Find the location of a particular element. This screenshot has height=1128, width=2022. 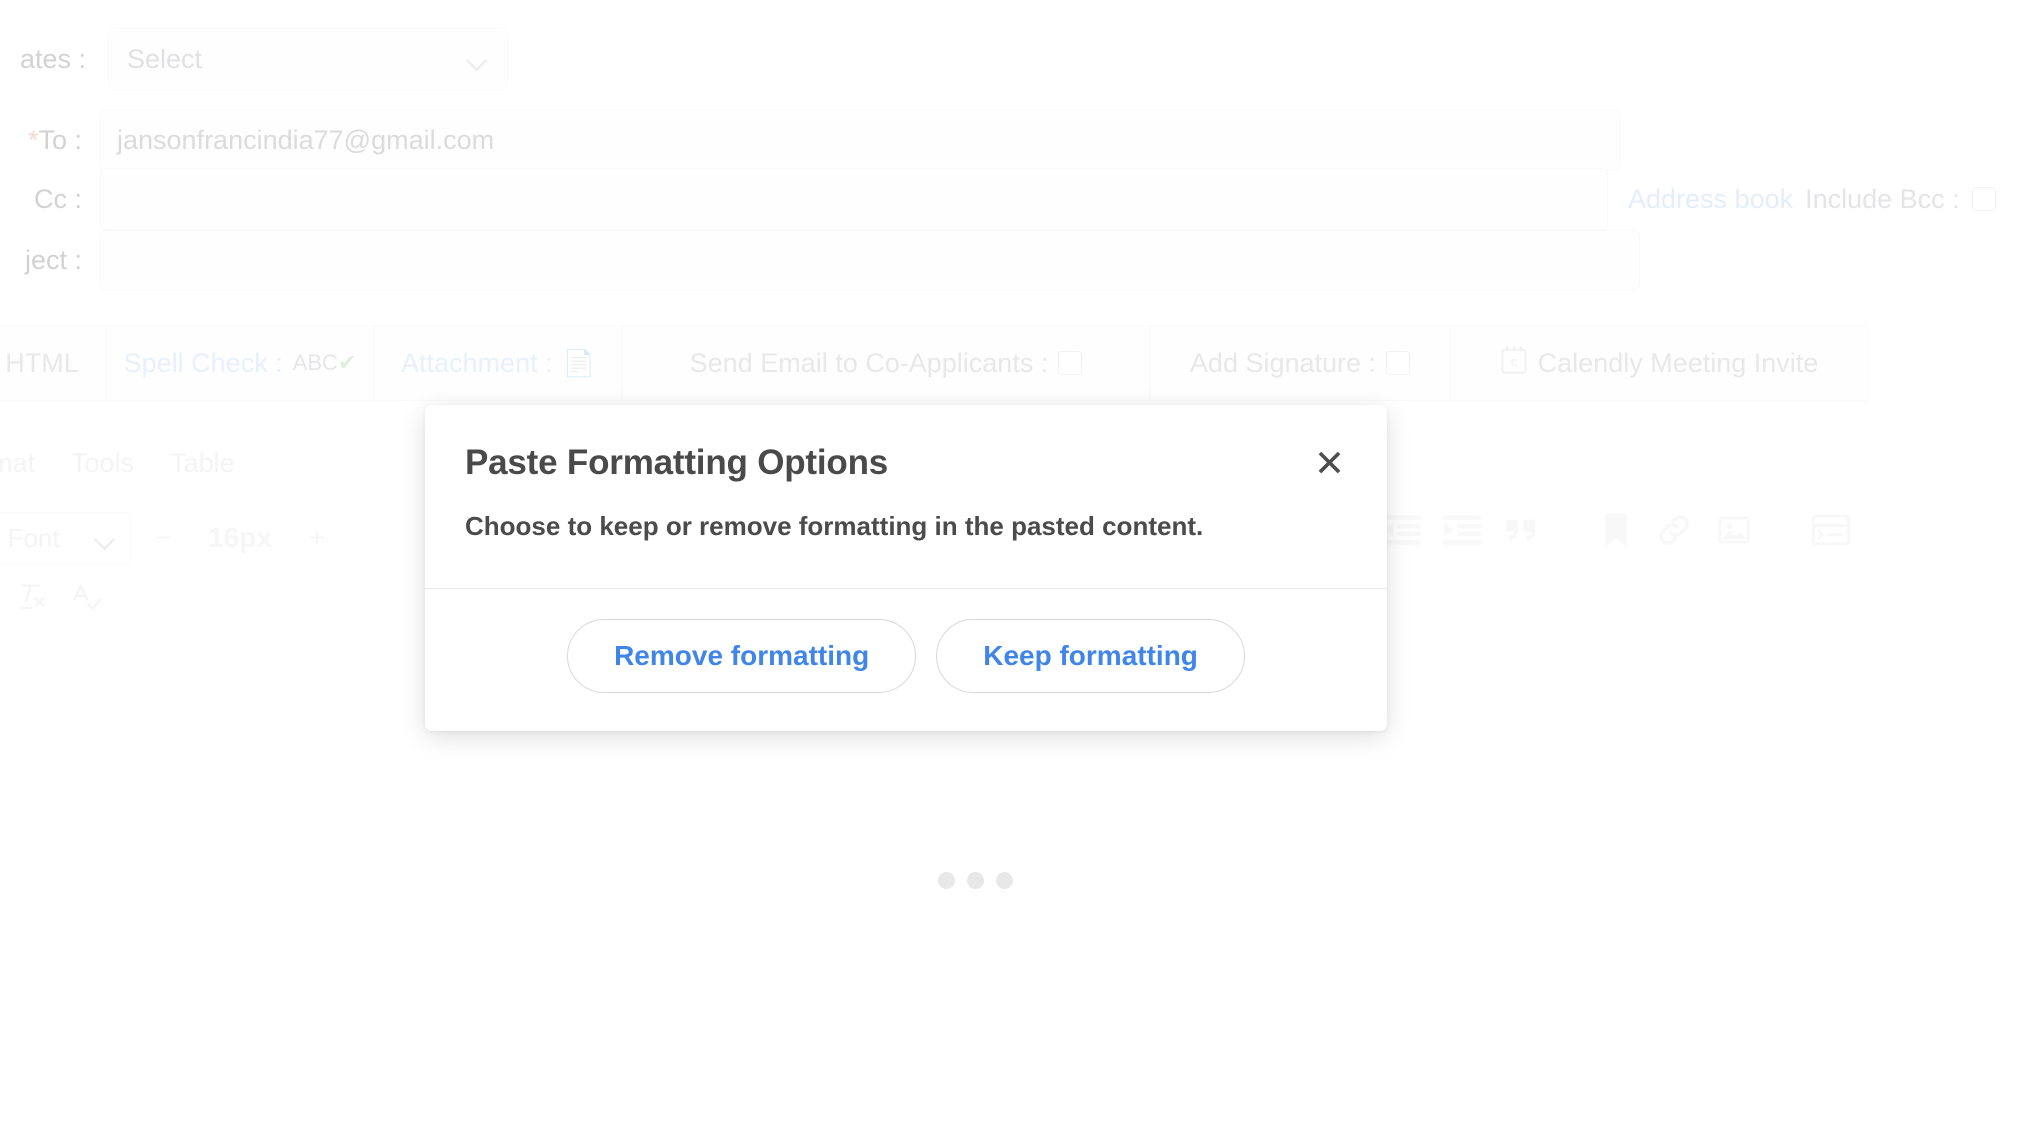

subject-row: ject : is located at coordinates (820, 260).